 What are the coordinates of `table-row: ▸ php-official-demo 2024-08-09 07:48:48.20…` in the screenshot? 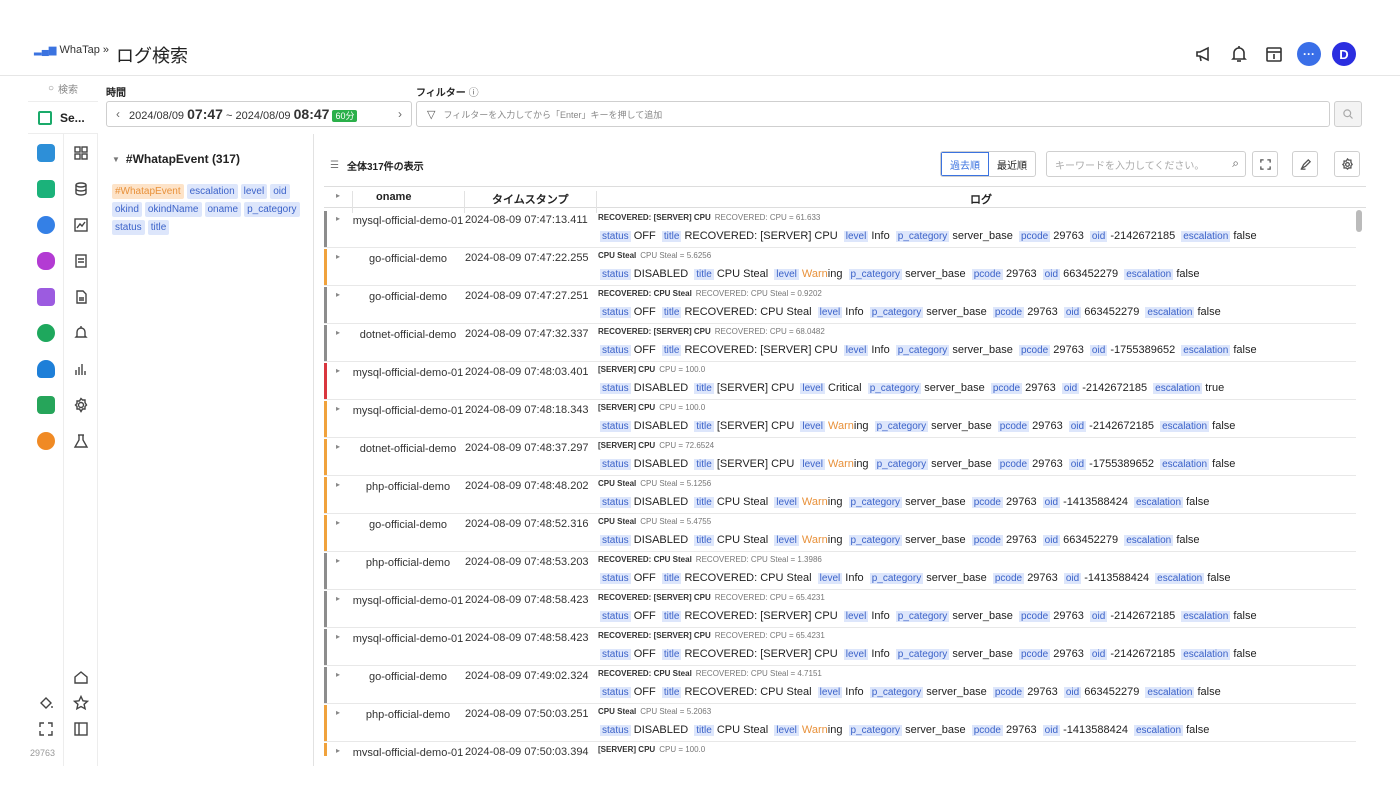 It's located at (840, 495).